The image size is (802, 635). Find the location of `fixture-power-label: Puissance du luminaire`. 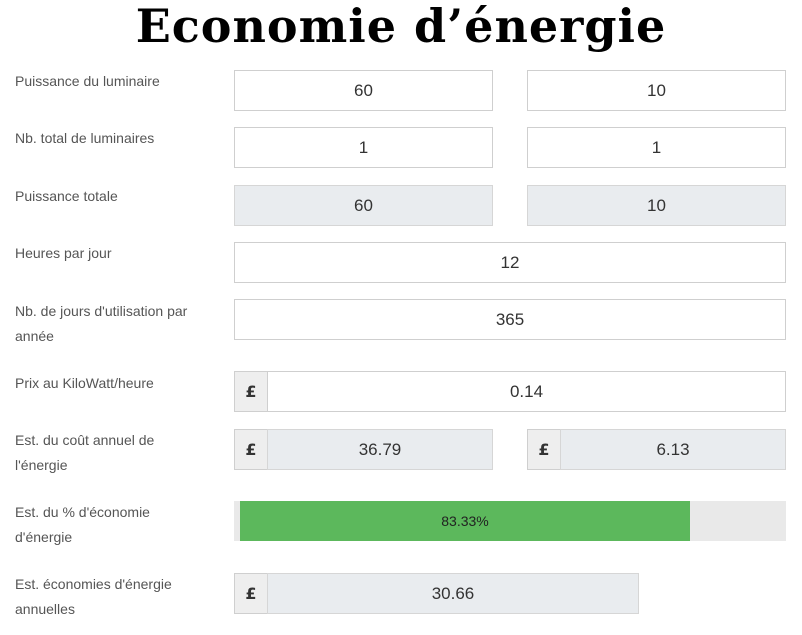

fixture-power-label: Puissance du luminaire is located at coordinates (87, 81).